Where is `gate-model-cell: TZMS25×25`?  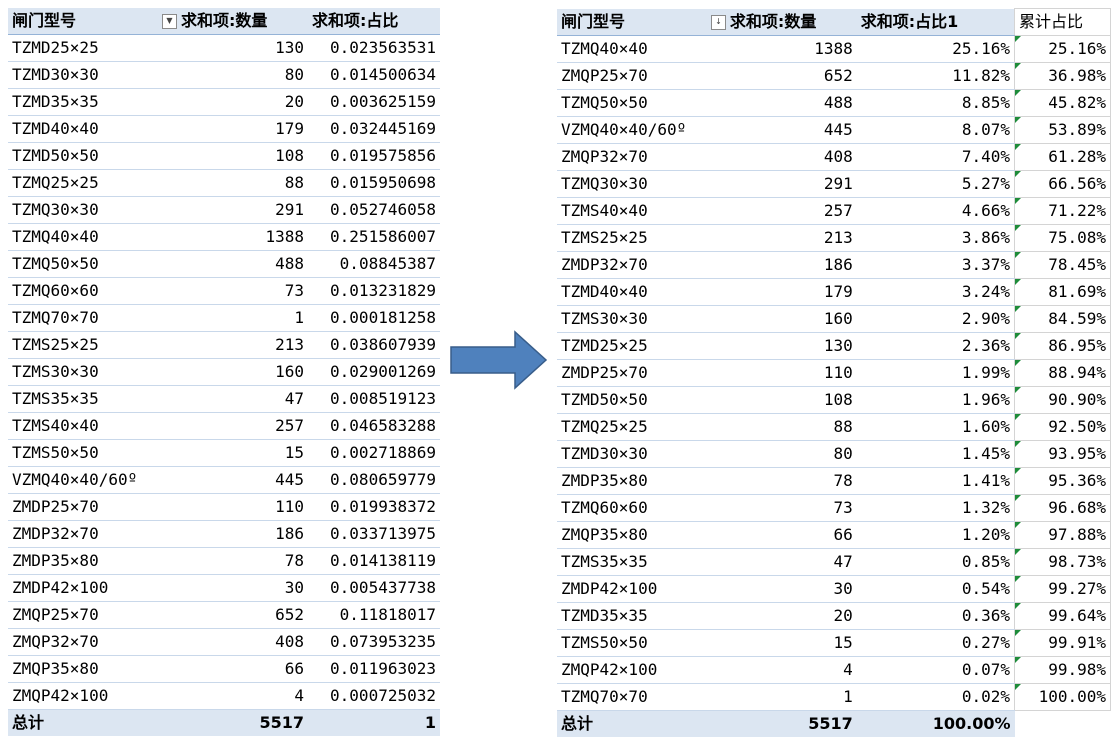 gate-model-cell: TZMS25×25 is located at coordinates (632, 238).